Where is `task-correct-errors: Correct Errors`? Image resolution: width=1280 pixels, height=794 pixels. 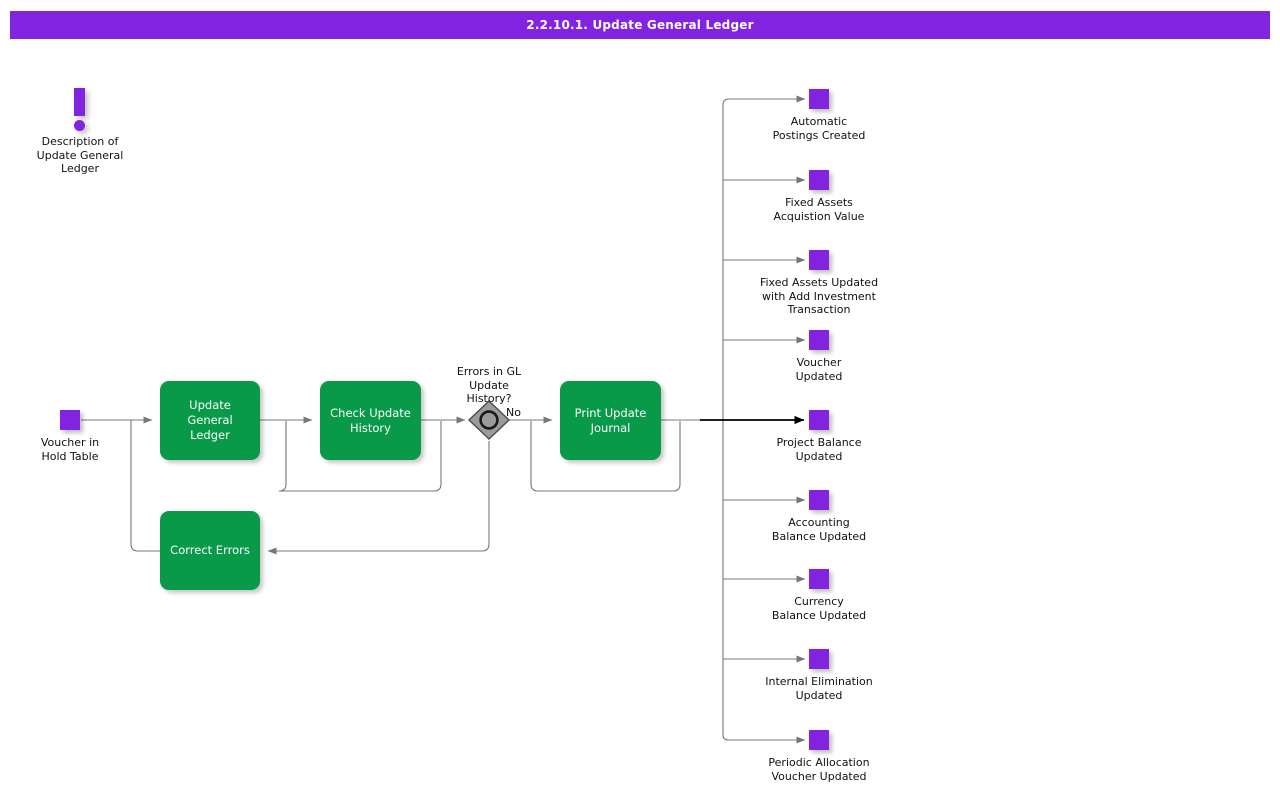 task-correct-errors: Correct Errors is located at coordinates (210, 550).